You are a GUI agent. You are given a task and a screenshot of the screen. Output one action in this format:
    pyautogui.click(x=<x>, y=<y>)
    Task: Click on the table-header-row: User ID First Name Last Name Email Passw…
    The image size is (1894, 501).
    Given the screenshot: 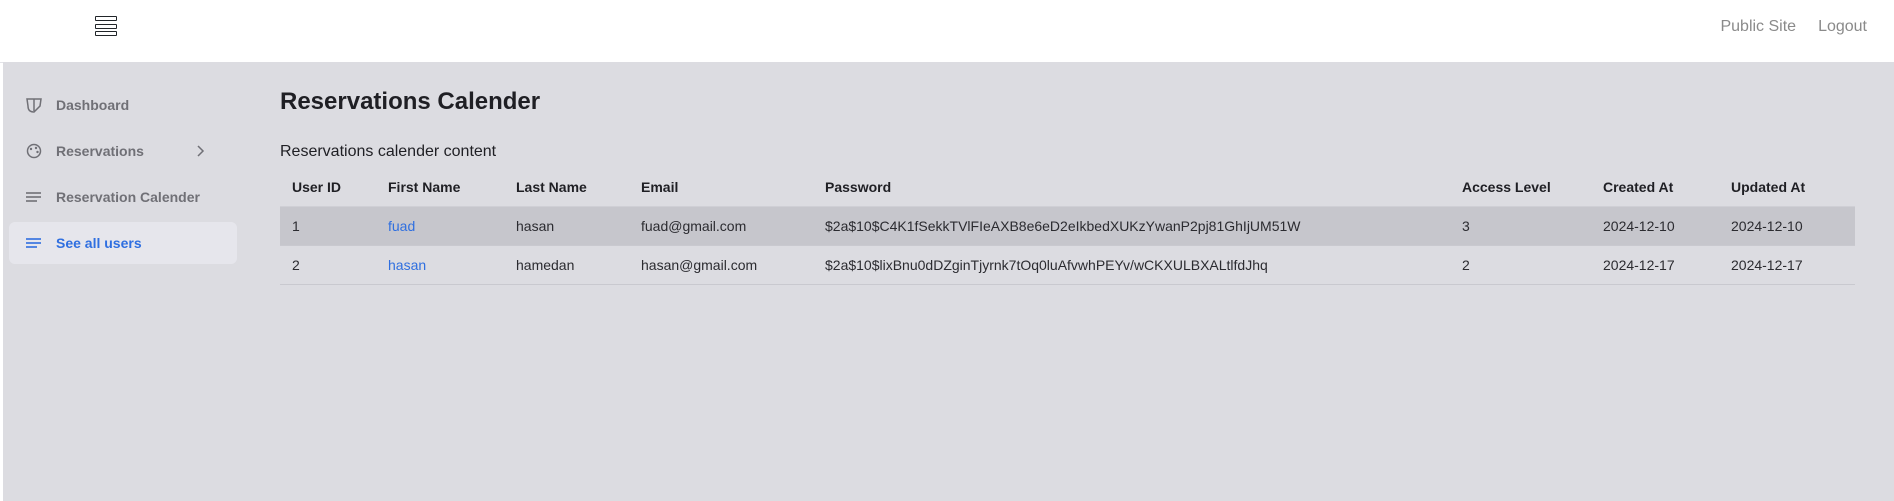 What is the action you would take?
    pyautogui.click(x=1067, y=187)
    